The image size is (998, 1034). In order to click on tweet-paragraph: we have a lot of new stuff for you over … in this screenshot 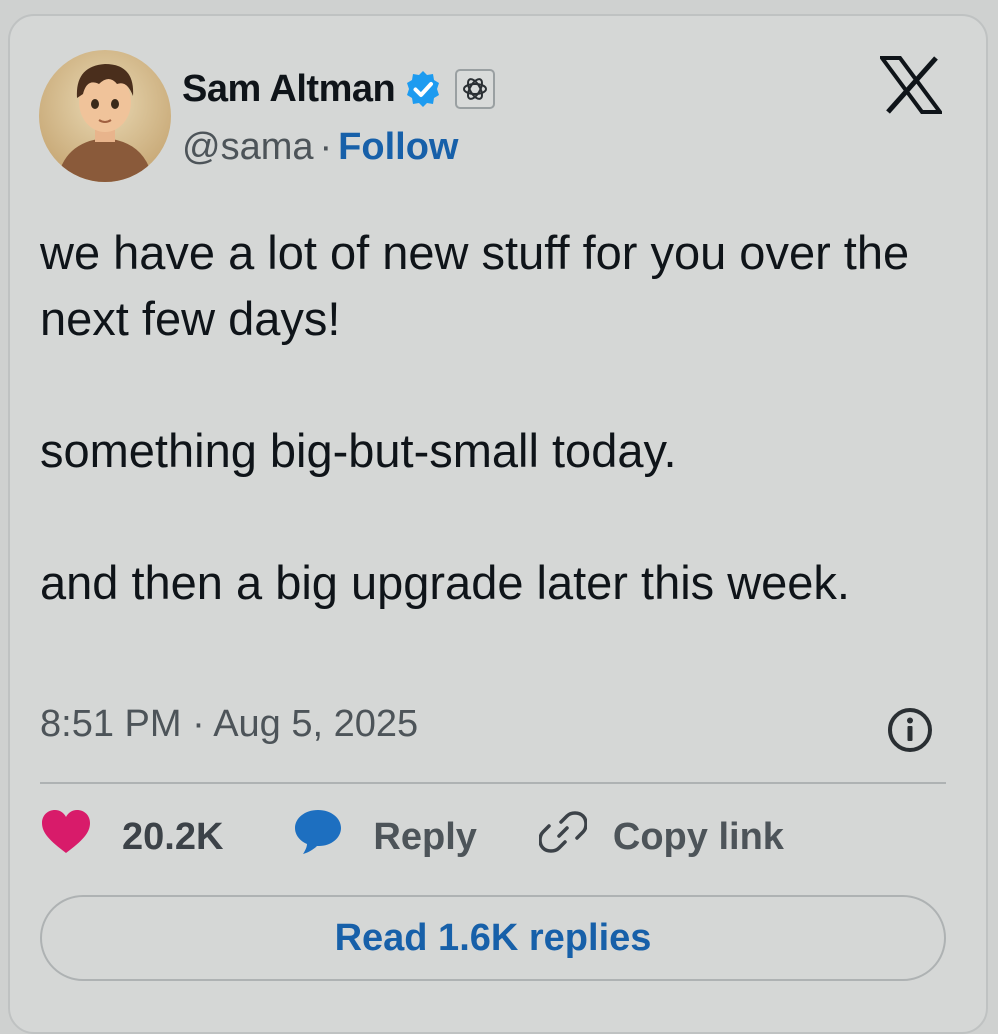, I will do `click(475, 285)`.